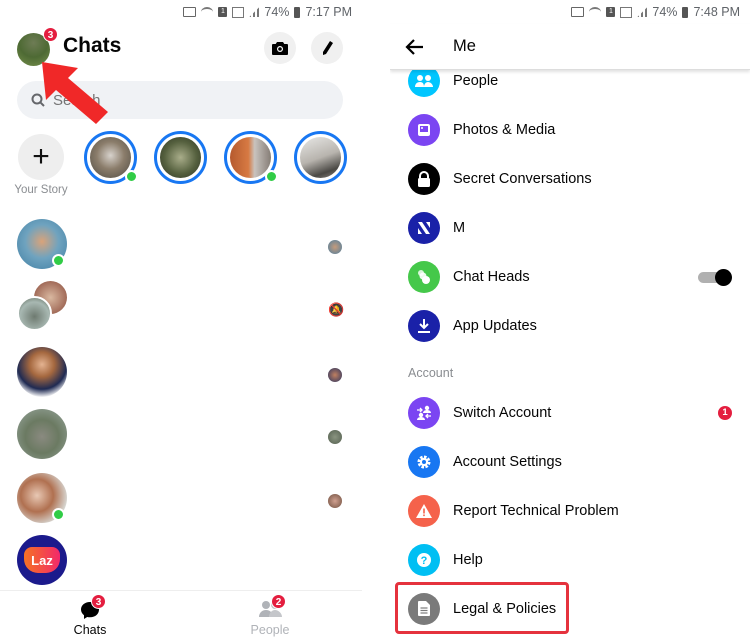 The width and height of the screenshot is (750, 640). What do you see at coordinates (424, 510) in the screenshot?
I see `warning-icon` at bounding box center [424, 510].